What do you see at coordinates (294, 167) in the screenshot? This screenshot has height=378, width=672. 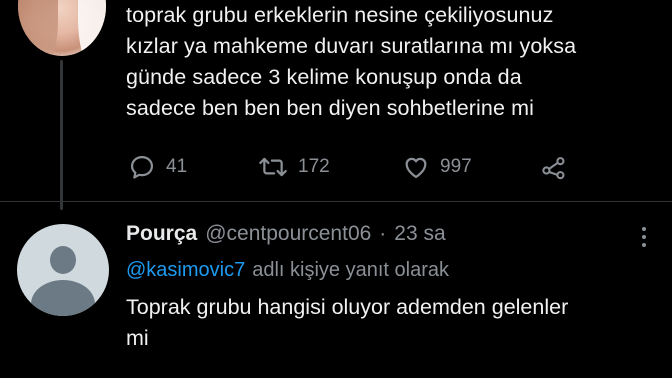 I see `retweet-button: 172` at bounding box center [294, 167].